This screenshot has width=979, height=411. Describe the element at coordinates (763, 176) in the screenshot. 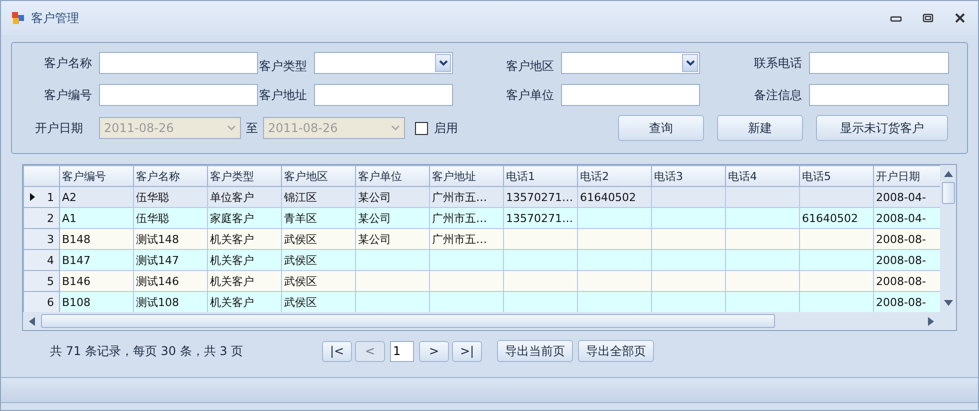

I see `column-header: 电话4` at that location.